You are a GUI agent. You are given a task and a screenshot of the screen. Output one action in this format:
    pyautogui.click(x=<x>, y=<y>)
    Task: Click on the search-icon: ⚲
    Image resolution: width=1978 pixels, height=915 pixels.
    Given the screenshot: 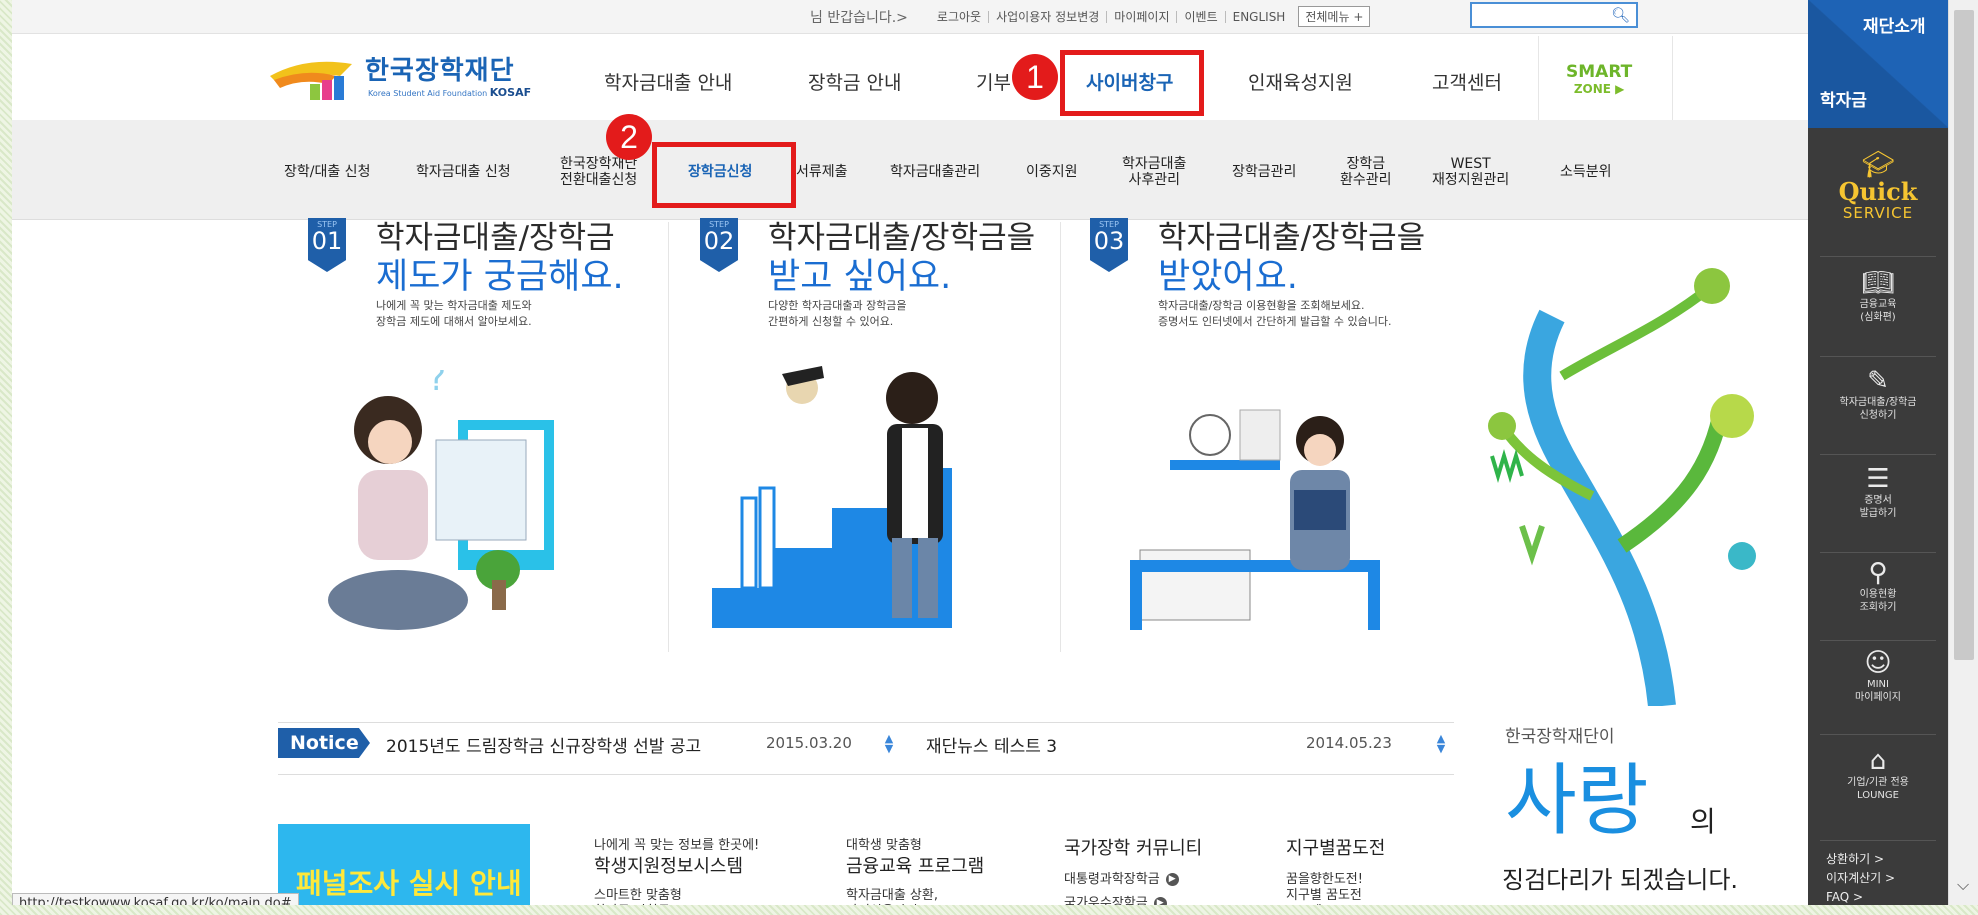 What is the action you would take?
    pyautogui.click(x=1878, y=573)
    